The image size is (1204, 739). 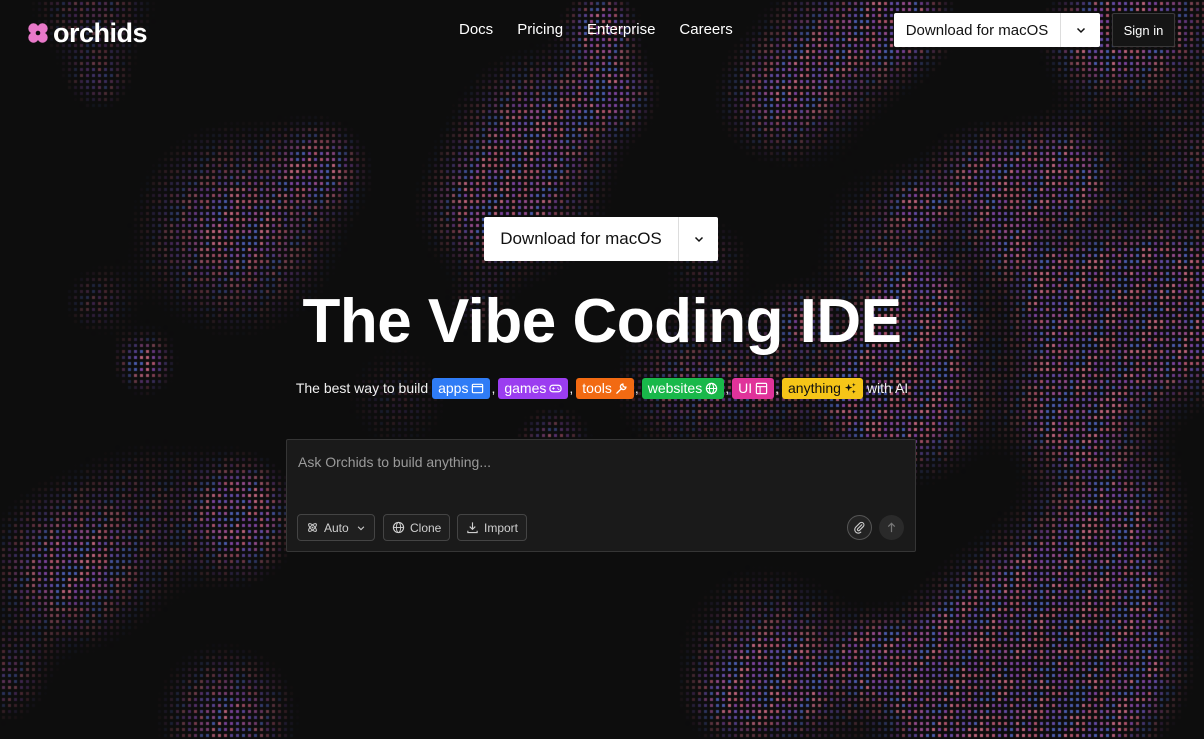 What do you see at coordinates (602, 321) in the screenshot?
I see `hero-title: The Vibe Coding IDE` at bounding box center [602, 321].